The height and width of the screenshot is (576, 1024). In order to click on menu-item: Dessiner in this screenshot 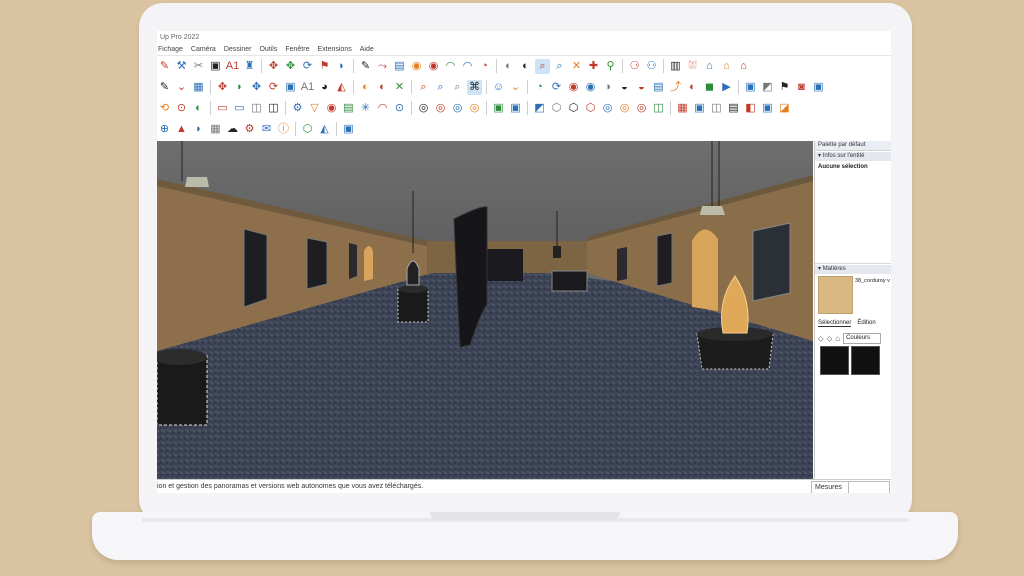, I will do `click(238, 49)`.